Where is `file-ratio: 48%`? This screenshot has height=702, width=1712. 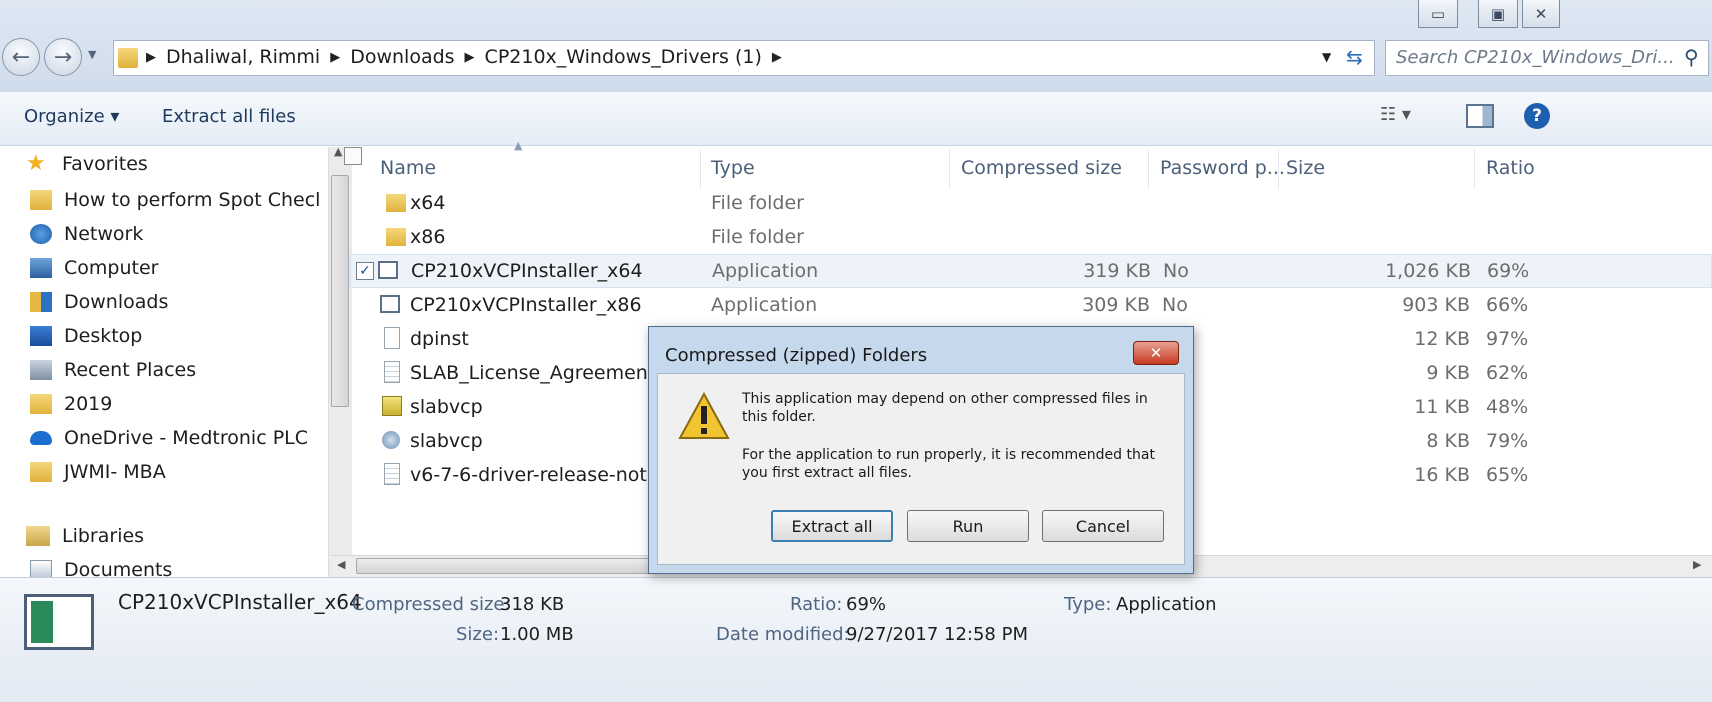 file-ratio: 48% is located at coordinates (1507, 407).